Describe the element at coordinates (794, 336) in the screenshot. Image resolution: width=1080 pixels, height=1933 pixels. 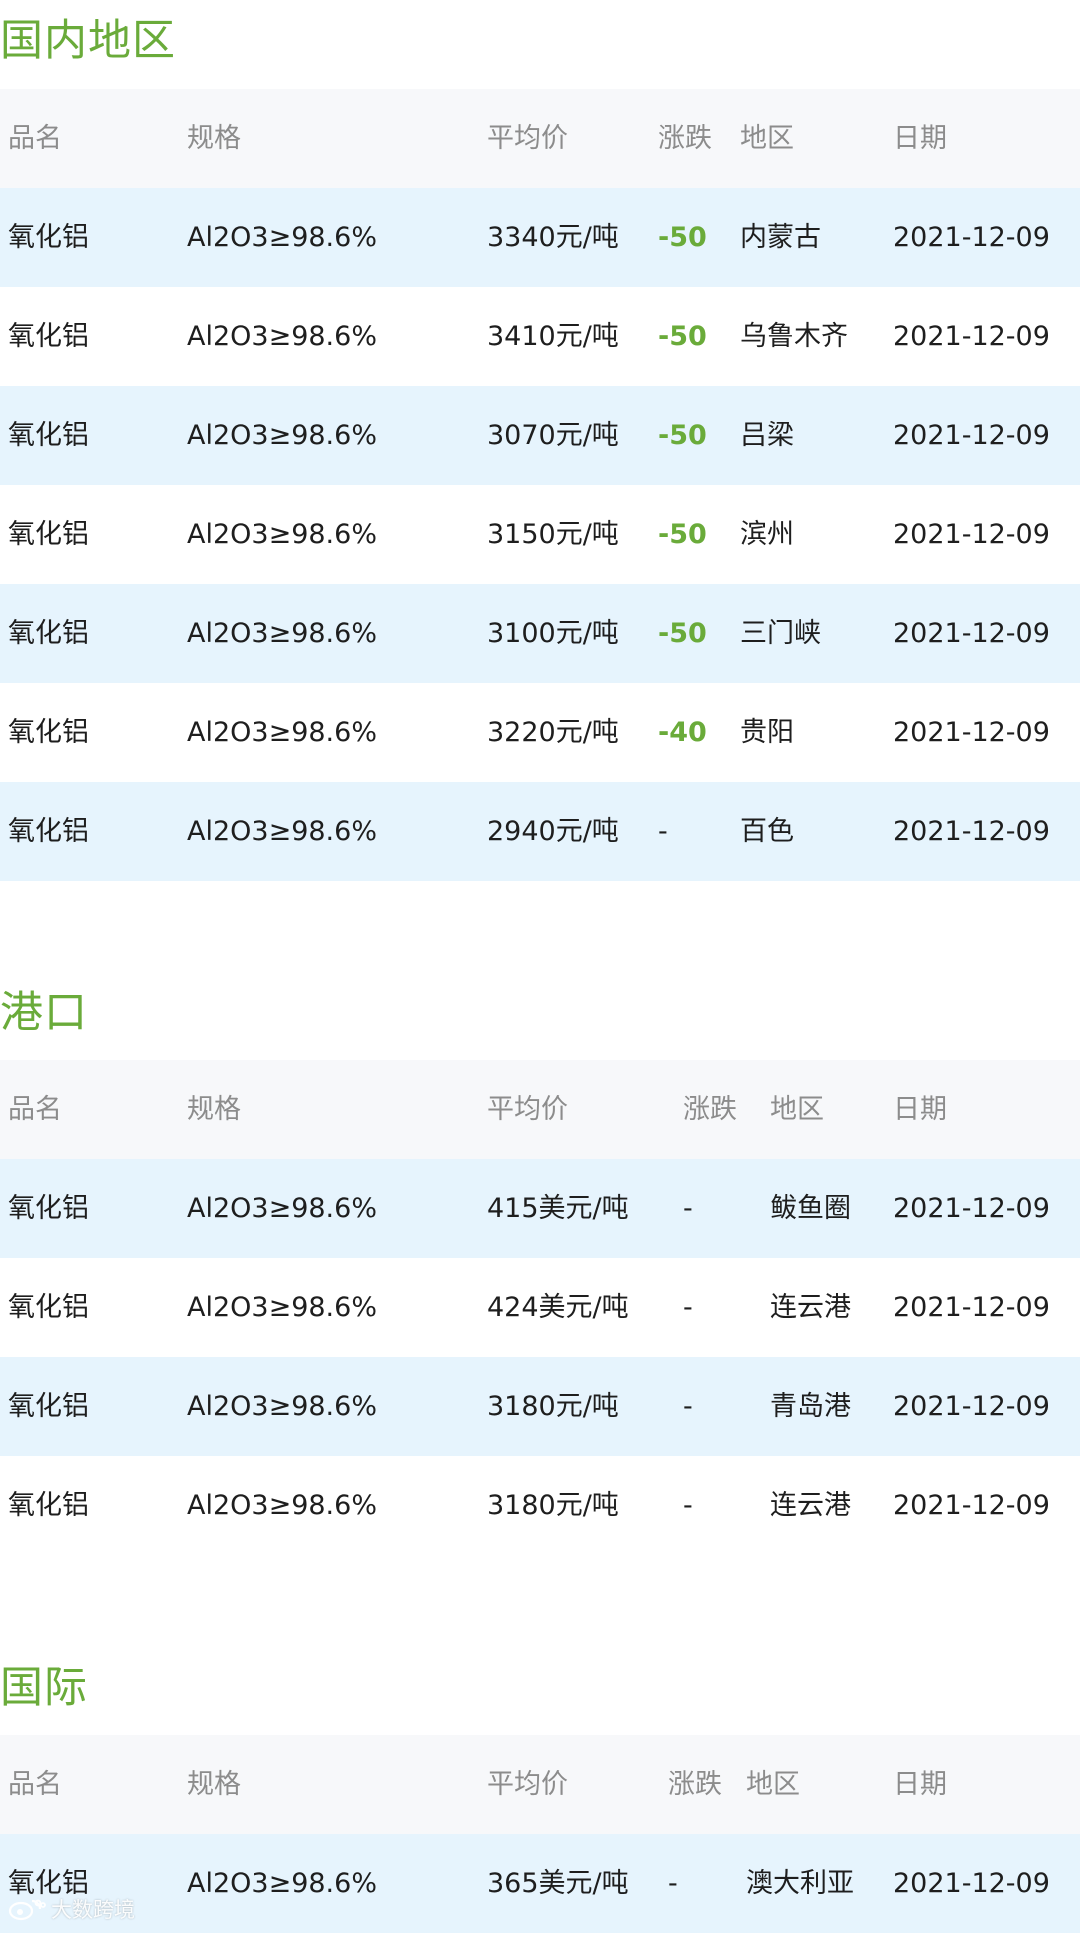
I see `region-cell: 乌鲁木齐` at that location.